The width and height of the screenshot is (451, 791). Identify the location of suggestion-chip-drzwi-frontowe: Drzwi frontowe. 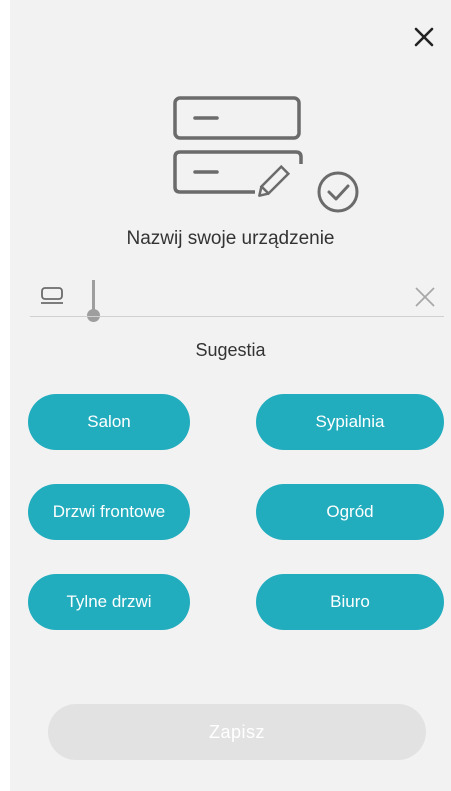
(109, 512).